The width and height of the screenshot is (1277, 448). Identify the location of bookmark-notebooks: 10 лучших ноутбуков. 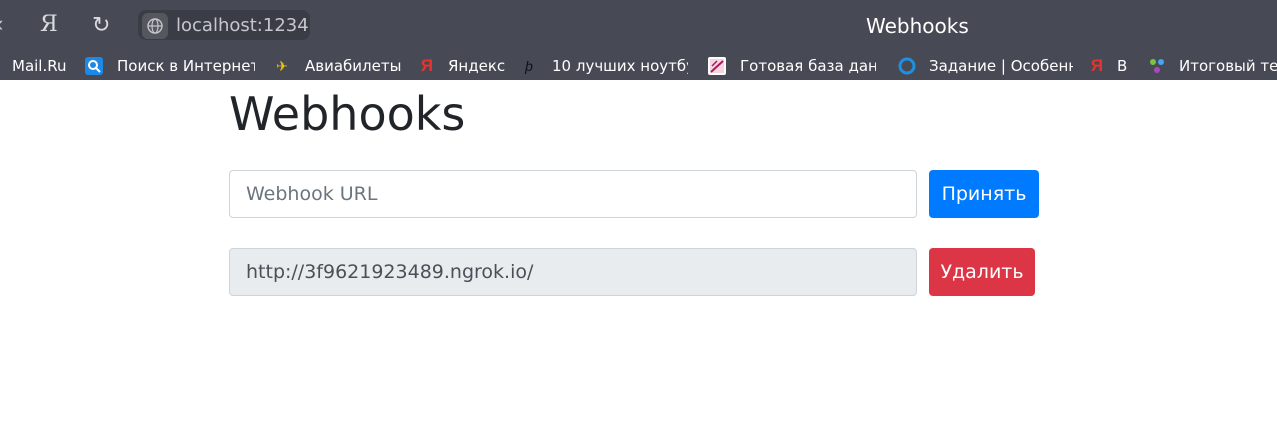
(620, 66).